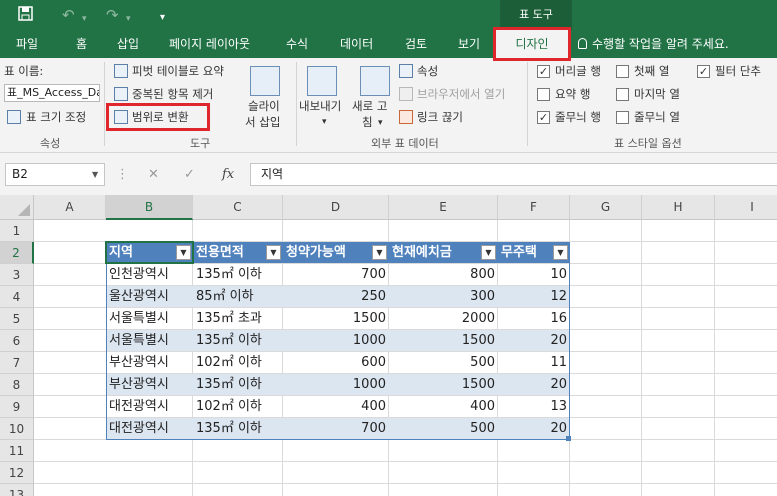 This screenshot has width=777, height=496. Describe the element at coordinates (122, 174) in the screenshot. I see `formula-dots-icon: ⋮` at that location.